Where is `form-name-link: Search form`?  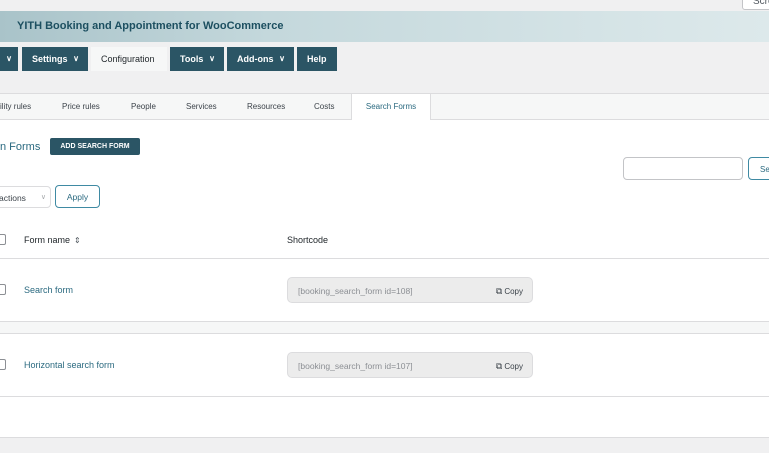
form-name-link: Search form is located at coordinates (48, 290).